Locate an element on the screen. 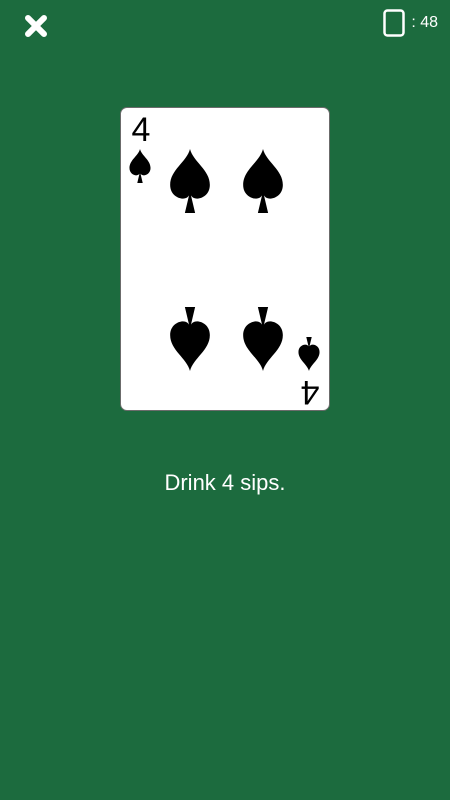 The image size is (450, 800). card-rank-top: 4 is located at coordinates (141, 130).